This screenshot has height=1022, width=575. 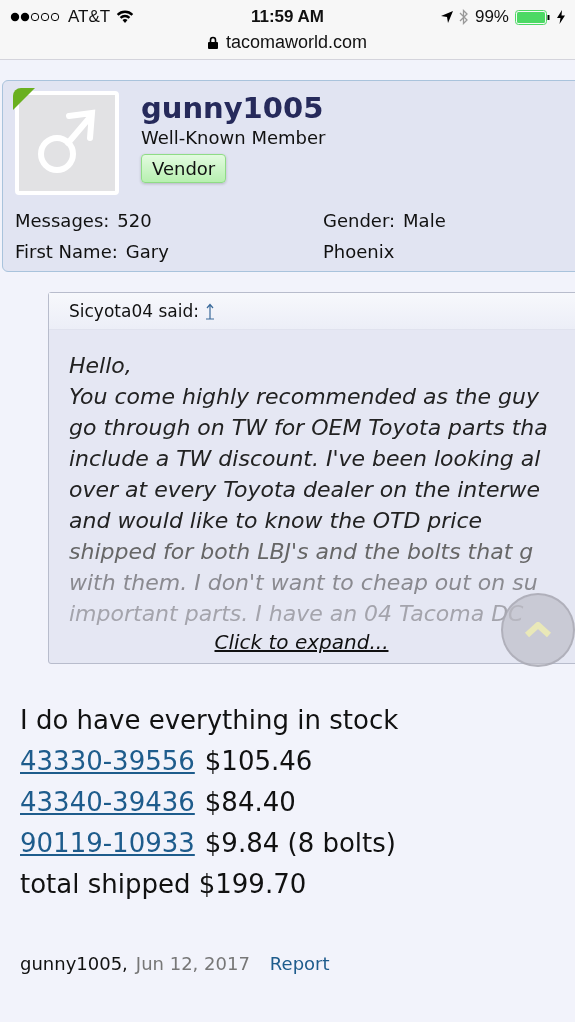 I want to click on quote-line: include a TW discount. I've been looking al, so click(x=305, y=459).